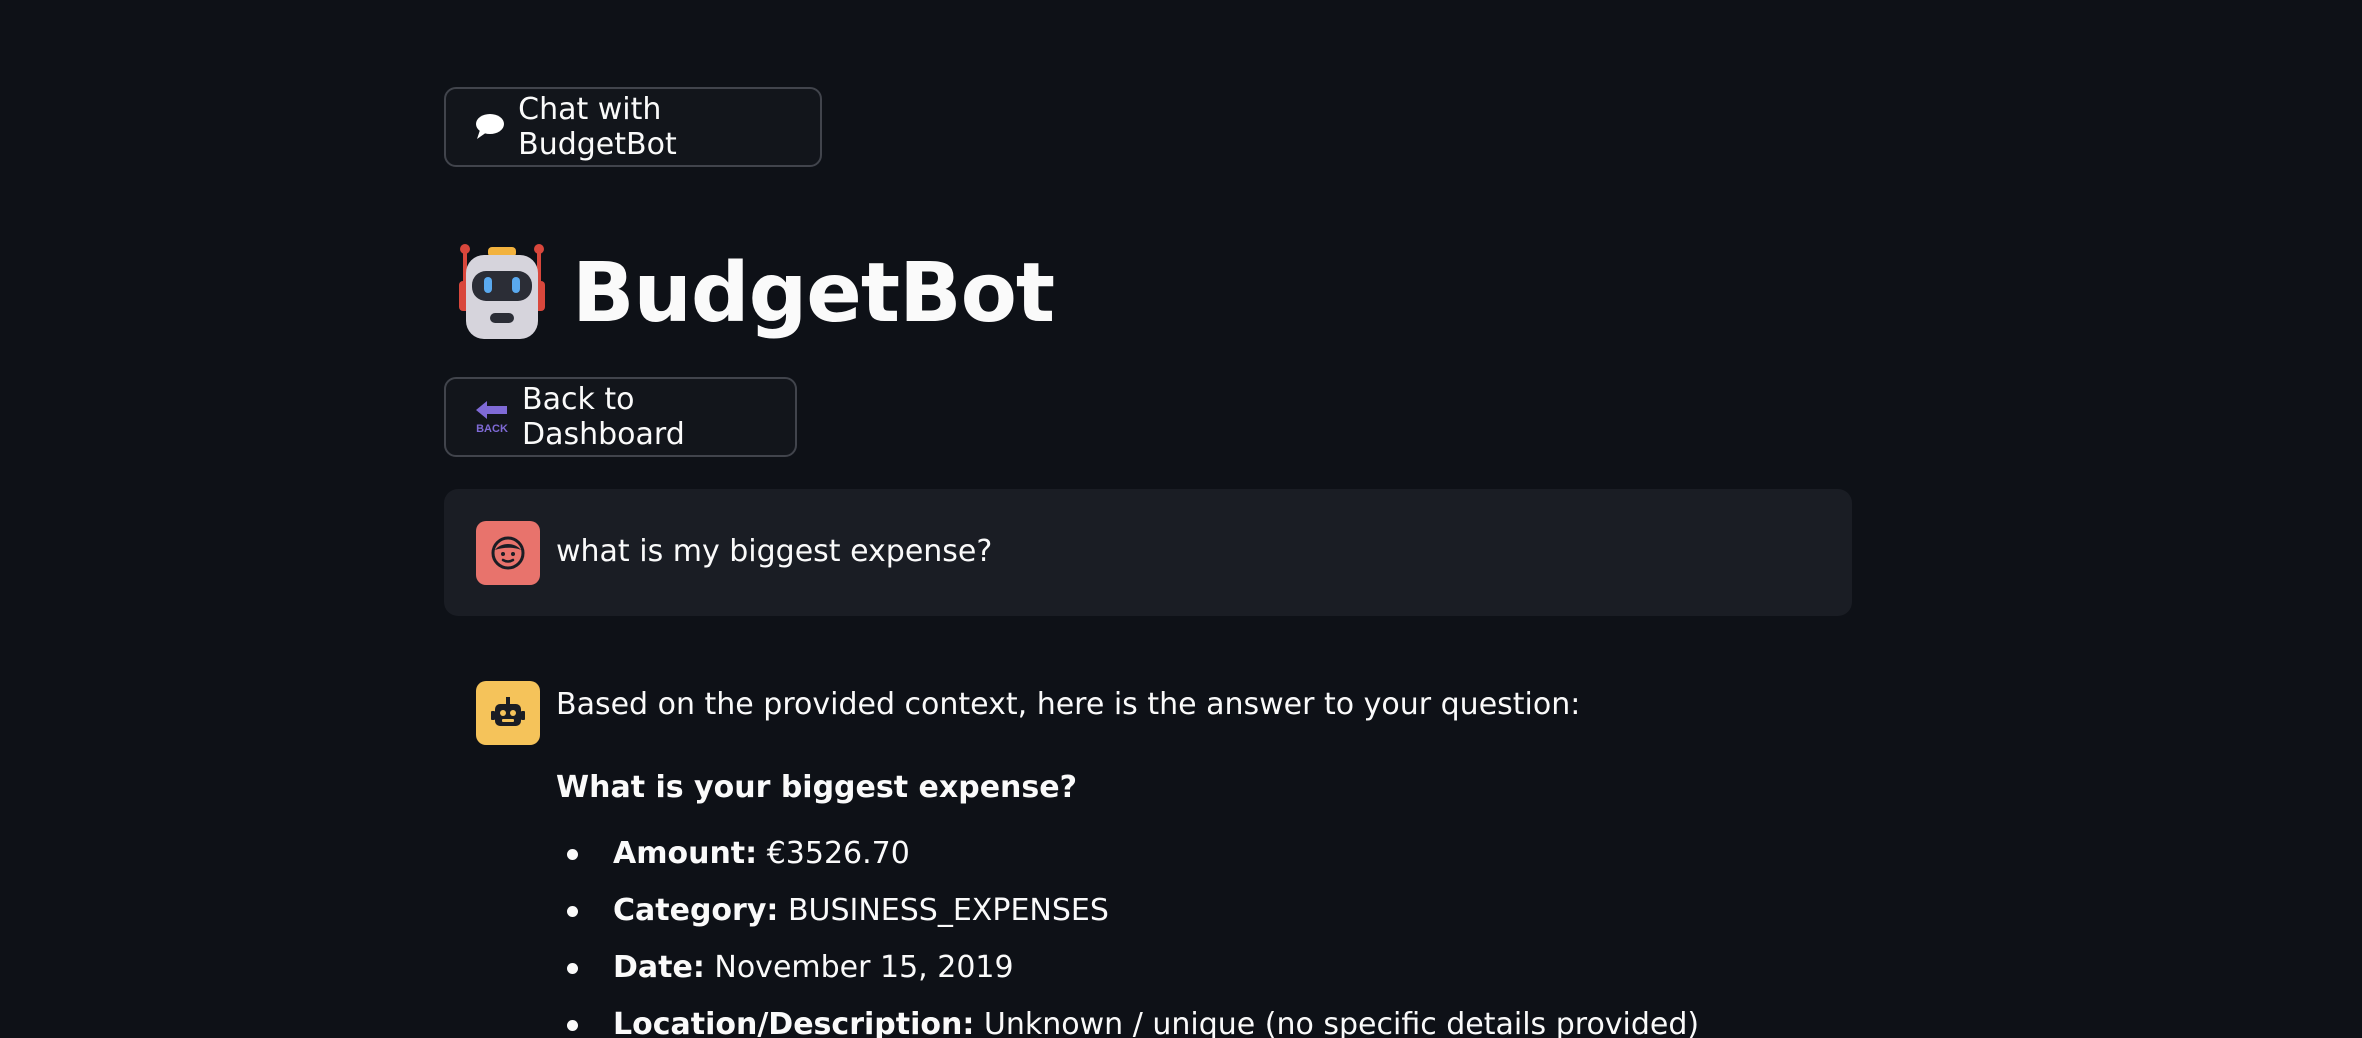  I want to click on detail-label: Date:, so click(659, 967).